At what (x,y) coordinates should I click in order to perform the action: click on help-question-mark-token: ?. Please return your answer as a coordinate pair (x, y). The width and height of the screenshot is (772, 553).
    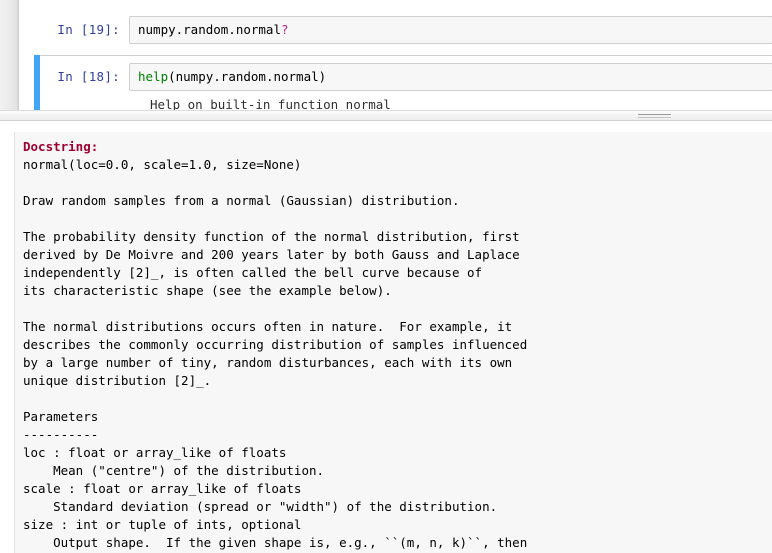
    Looking at the image, I should click on (285, 29).